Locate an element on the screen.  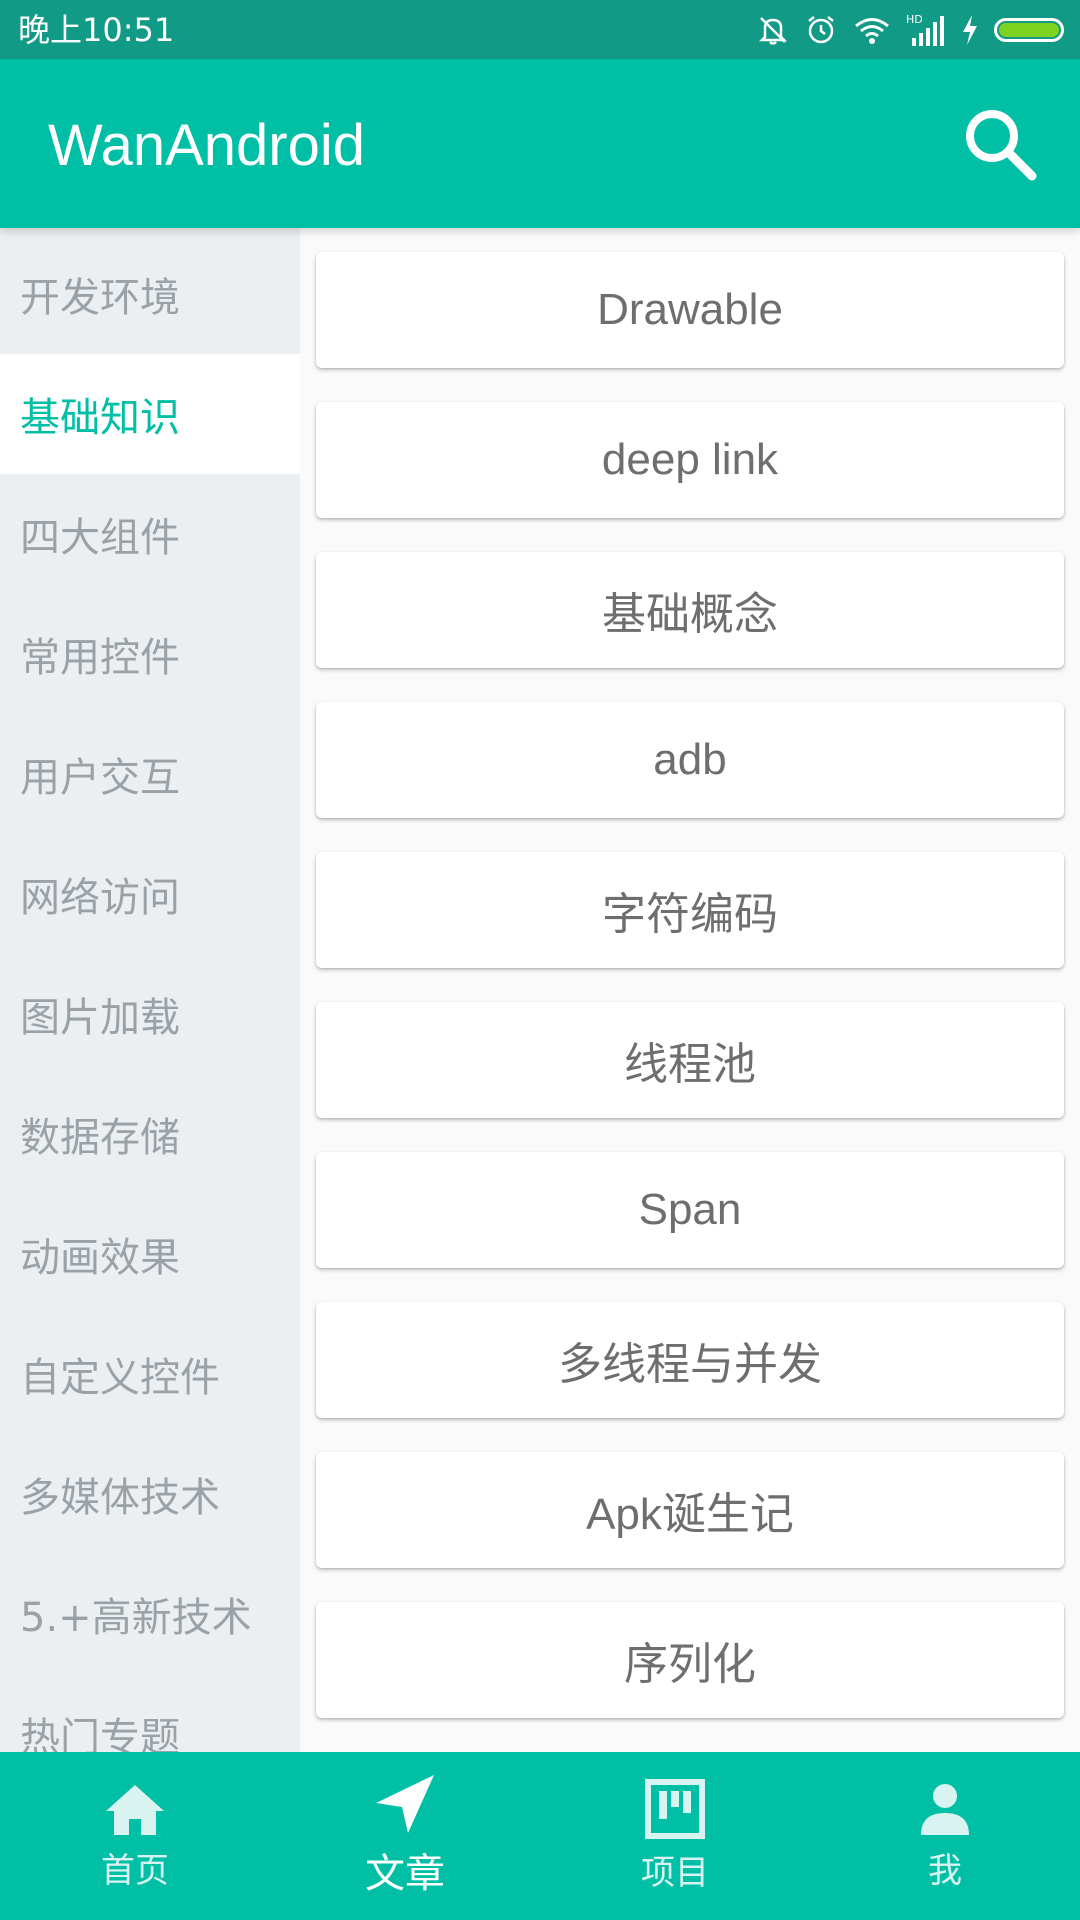
sidebar-item-custom-widgets: 自定义控件 is located at coordinates (150, 1374).